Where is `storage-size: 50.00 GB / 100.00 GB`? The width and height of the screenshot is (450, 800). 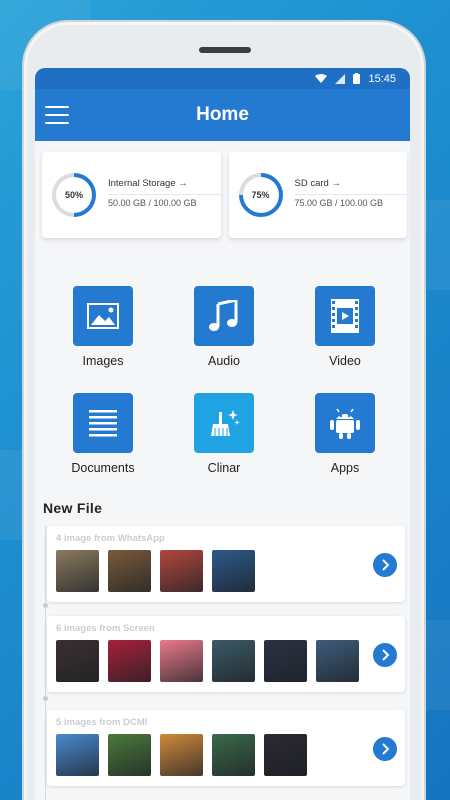
storage-size: 50.00 GB / 100.00 GB is located at coordinates (152, 203).